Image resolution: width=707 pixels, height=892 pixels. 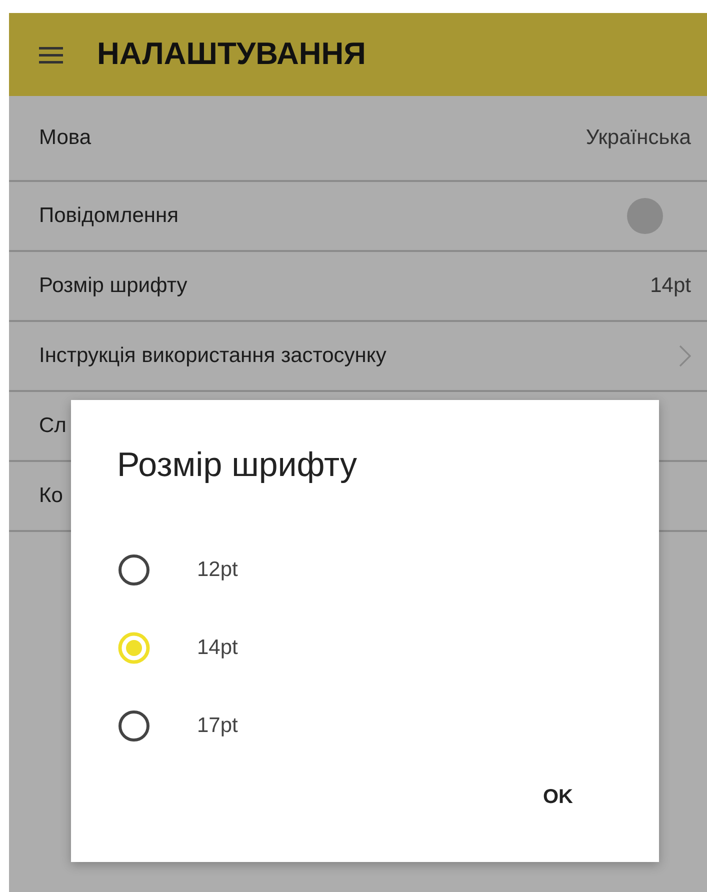 I want to click on setting-label: Інструкція використання застосунку, so click(x=212, y=356).